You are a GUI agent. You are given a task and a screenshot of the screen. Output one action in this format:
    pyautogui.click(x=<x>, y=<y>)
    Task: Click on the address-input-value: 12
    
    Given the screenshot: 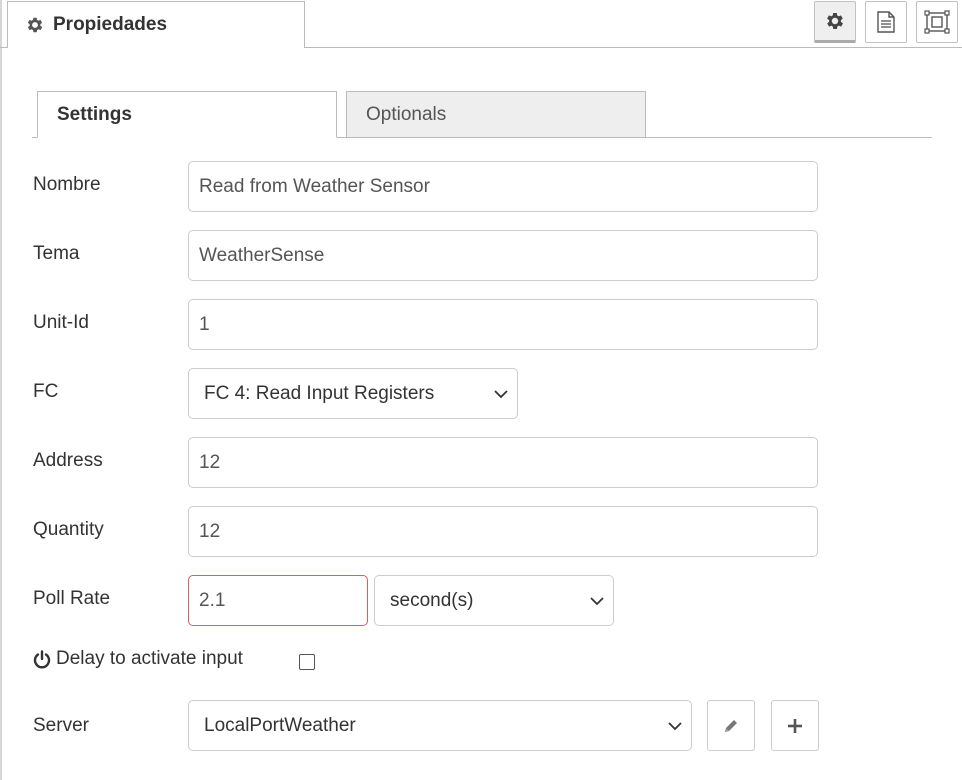 What is the action you would take?
    pyautogui.click(x=210, y=462)
    